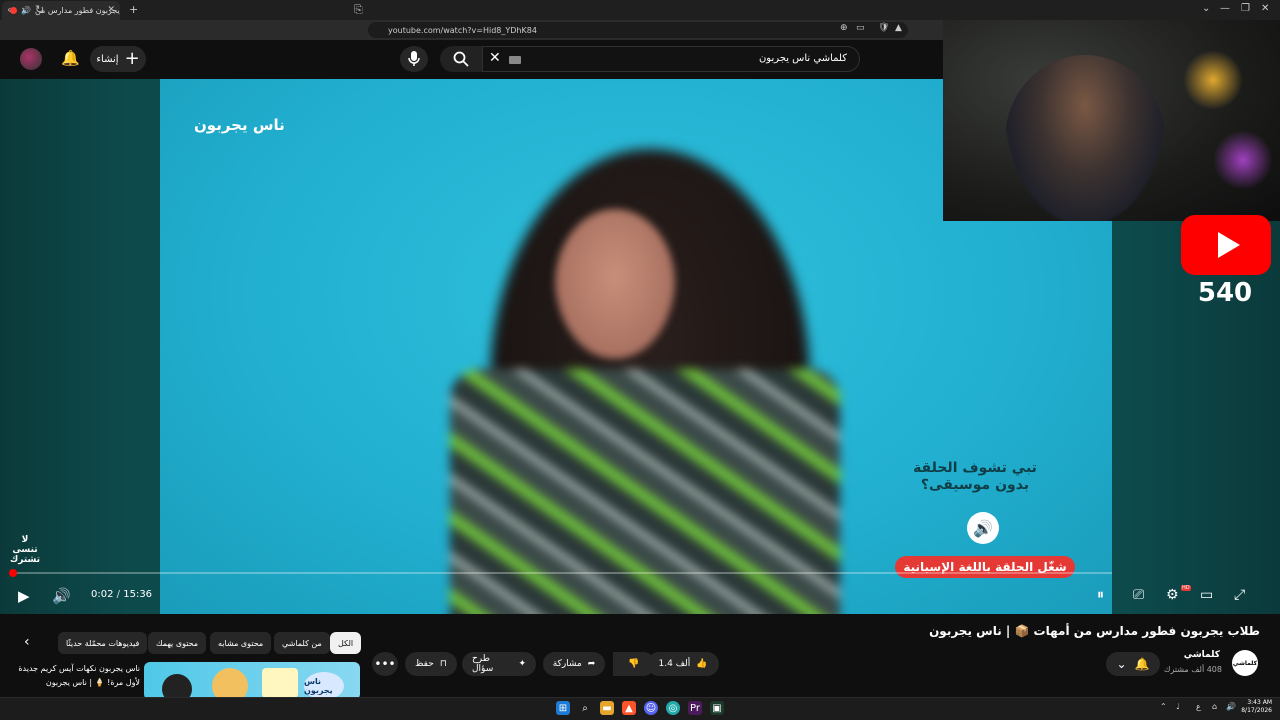 The height and width of the screenshot is (720, 1280). What do you see at coordinates (1239, 595) in the screenshot?
I see `fullscreen-icon: ⤢` at bounding box center [1239, 595].